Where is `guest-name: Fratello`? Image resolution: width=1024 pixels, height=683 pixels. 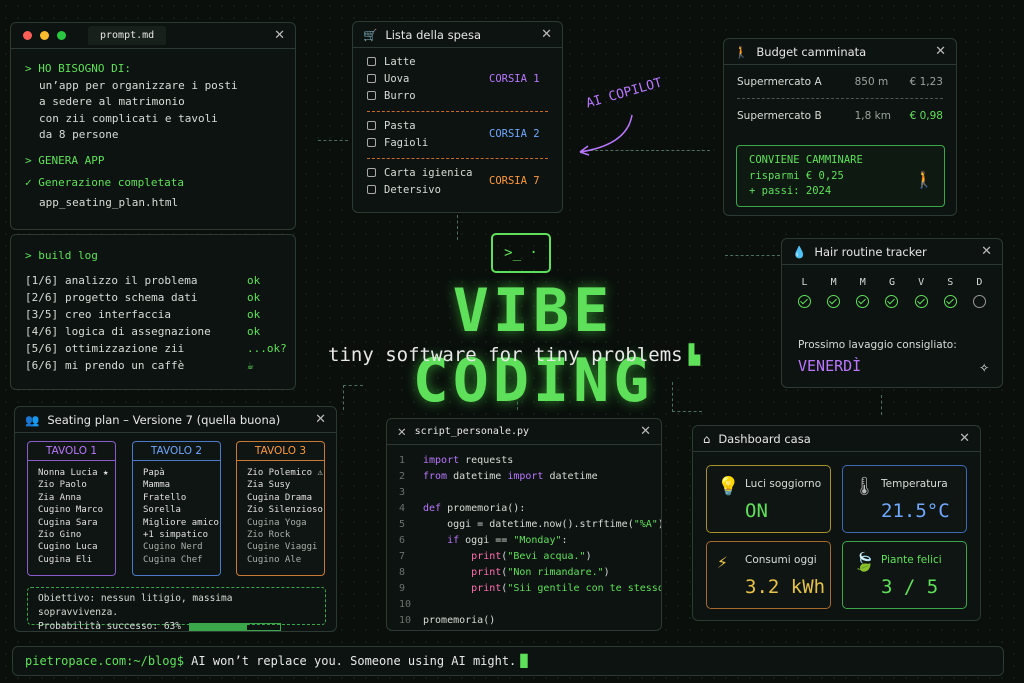 guest-name: Fratello is located at coordinates (181, 498).